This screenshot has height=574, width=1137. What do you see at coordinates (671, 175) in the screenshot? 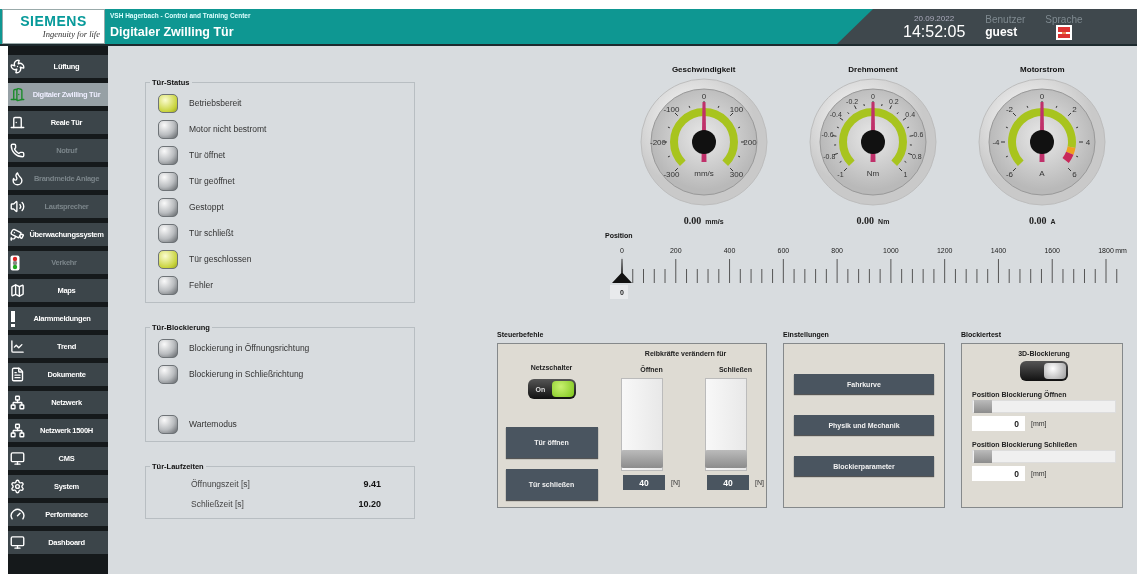
I see `scale-label: -300` at bounding box center [671, 175].